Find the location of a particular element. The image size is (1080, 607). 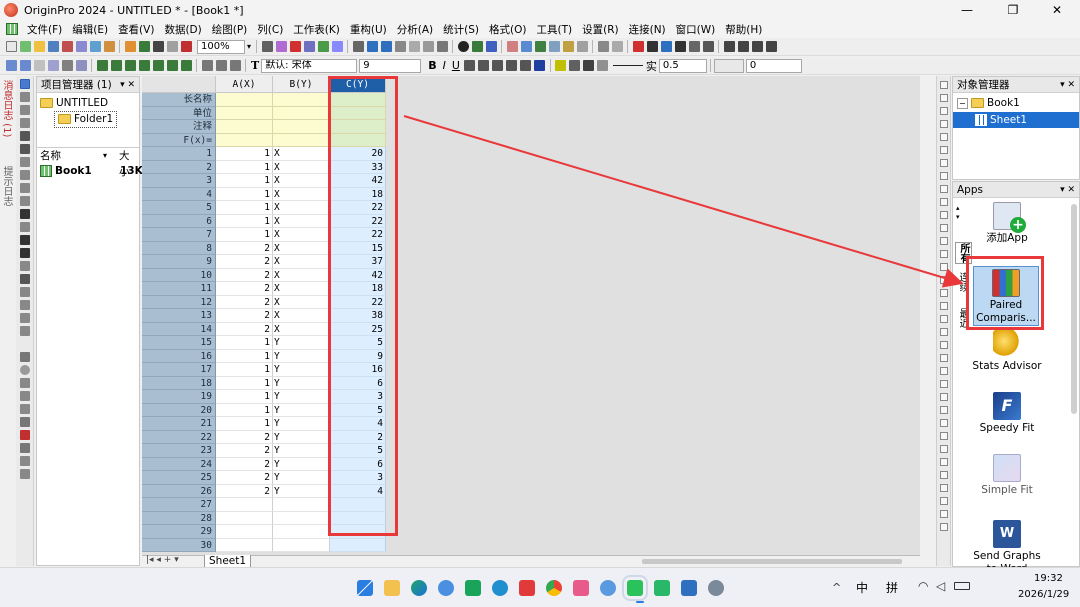

label-icon is located at coordinates (694, 46).